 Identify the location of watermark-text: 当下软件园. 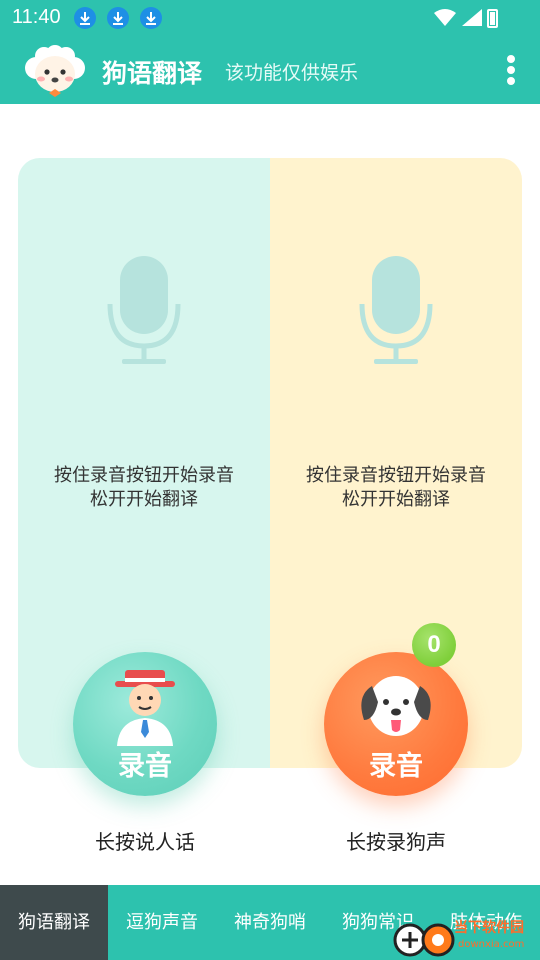
(489, 928).